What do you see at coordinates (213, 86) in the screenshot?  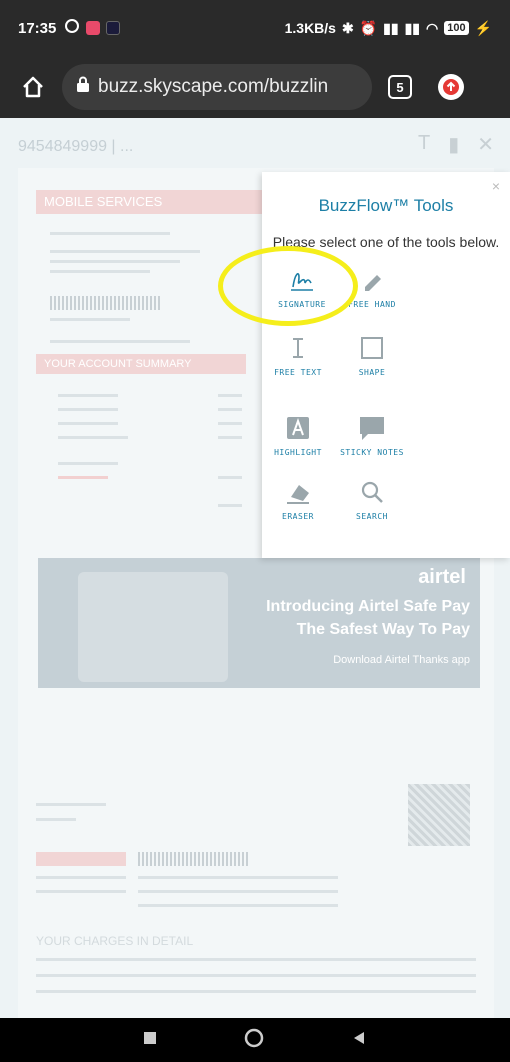 I see `url-text: buzz.skyscape.com/buzzlin` at bounding box center [213, 86].